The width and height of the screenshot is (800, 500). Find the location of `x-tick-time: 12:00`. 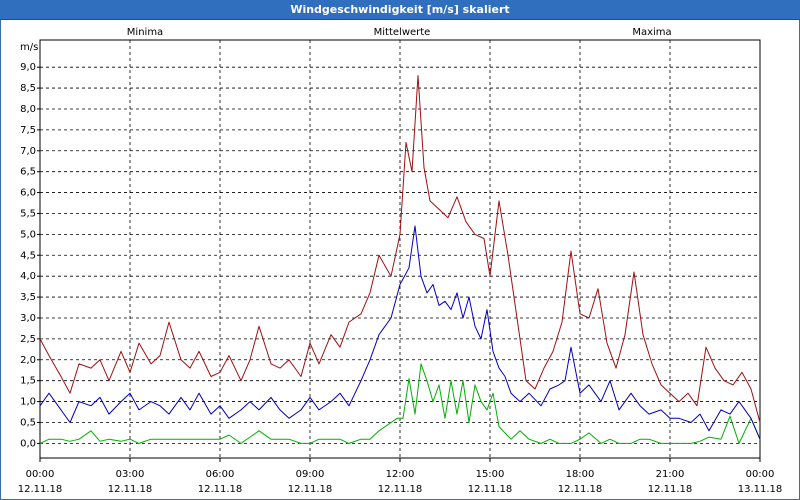

x-tick-time: 12:00 is located at coordinates (400, 474).